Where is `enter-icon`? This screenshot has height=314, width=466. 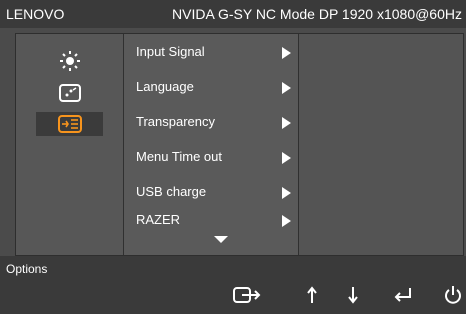
enter-icon is located at coordinates (402, 295).